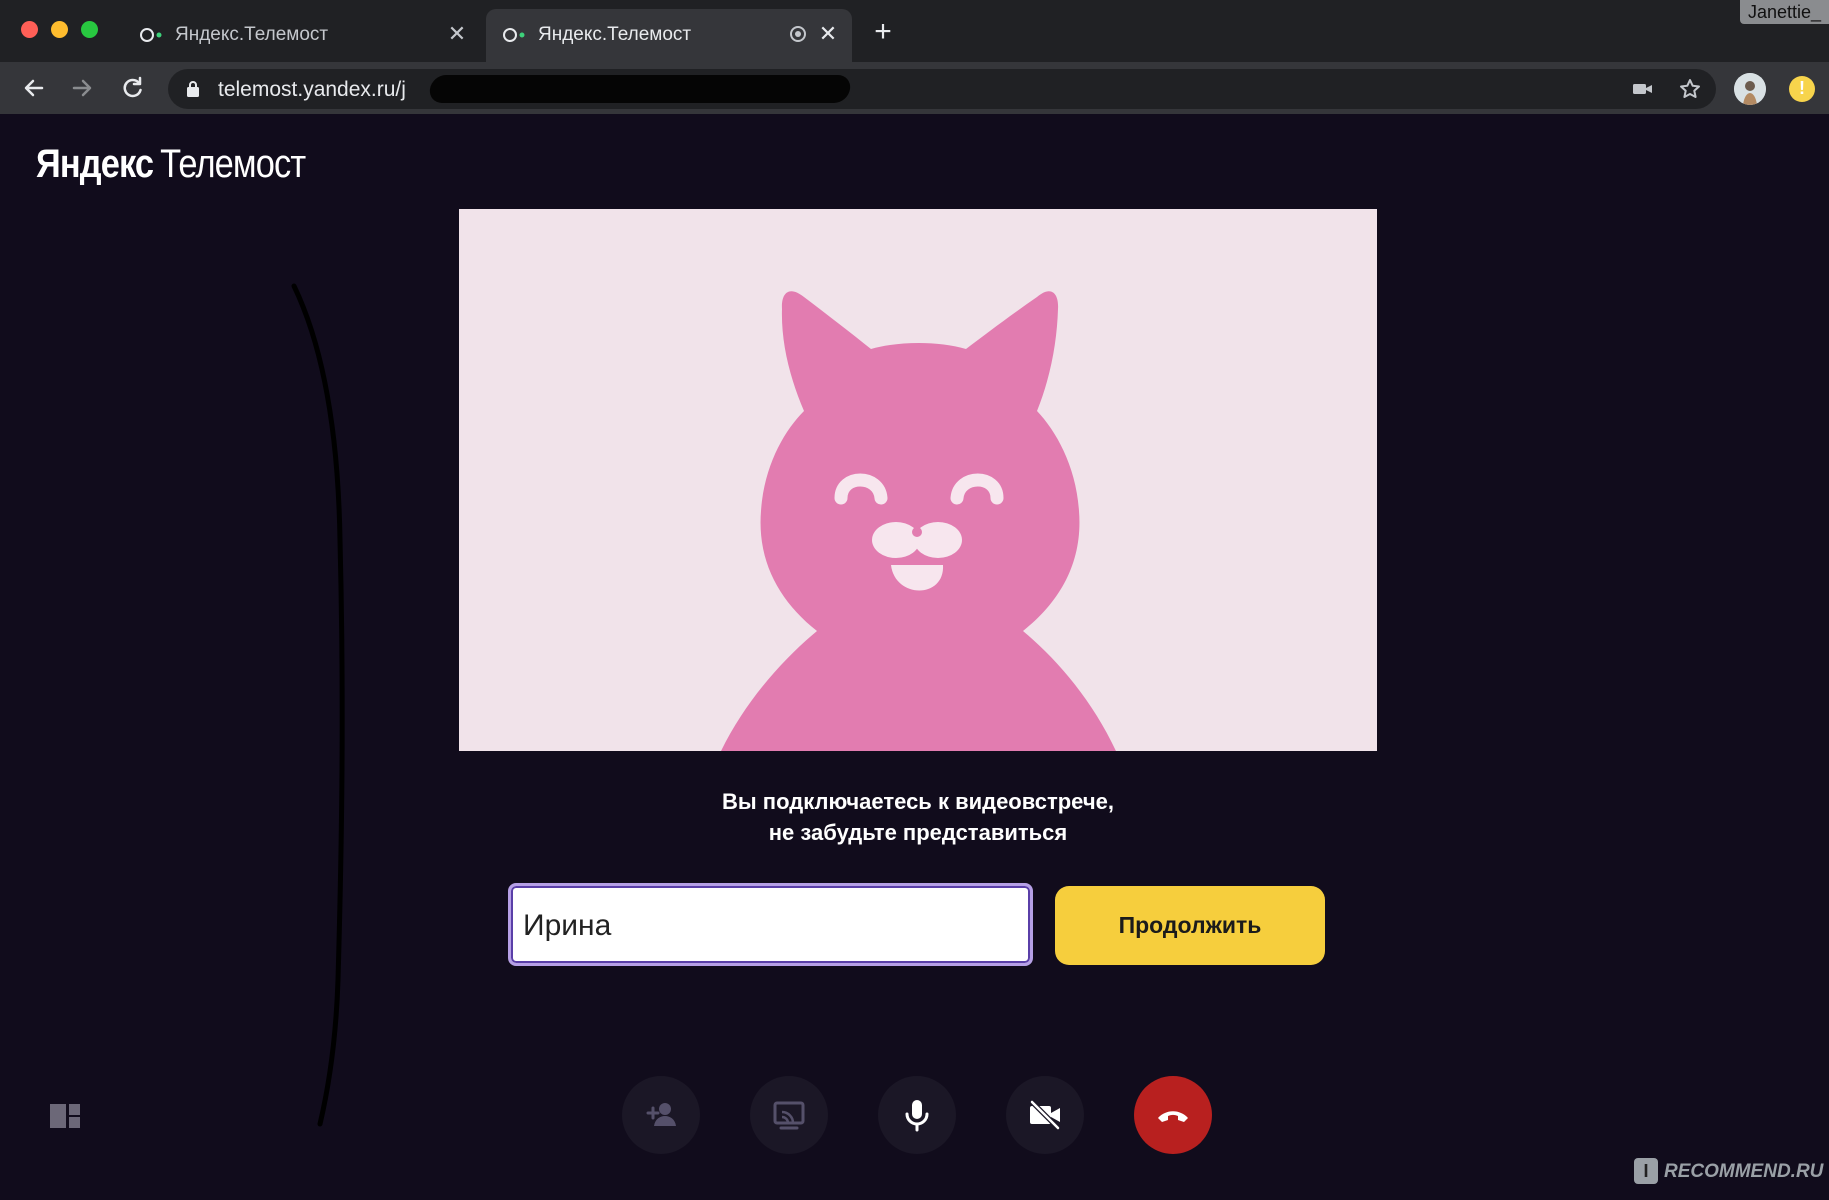 Image resolution: width=1829 pixels, height=1200 pixels. Describe the element at coordinates (1690, 89) in the screenshot. I see `star-icon` at that location.